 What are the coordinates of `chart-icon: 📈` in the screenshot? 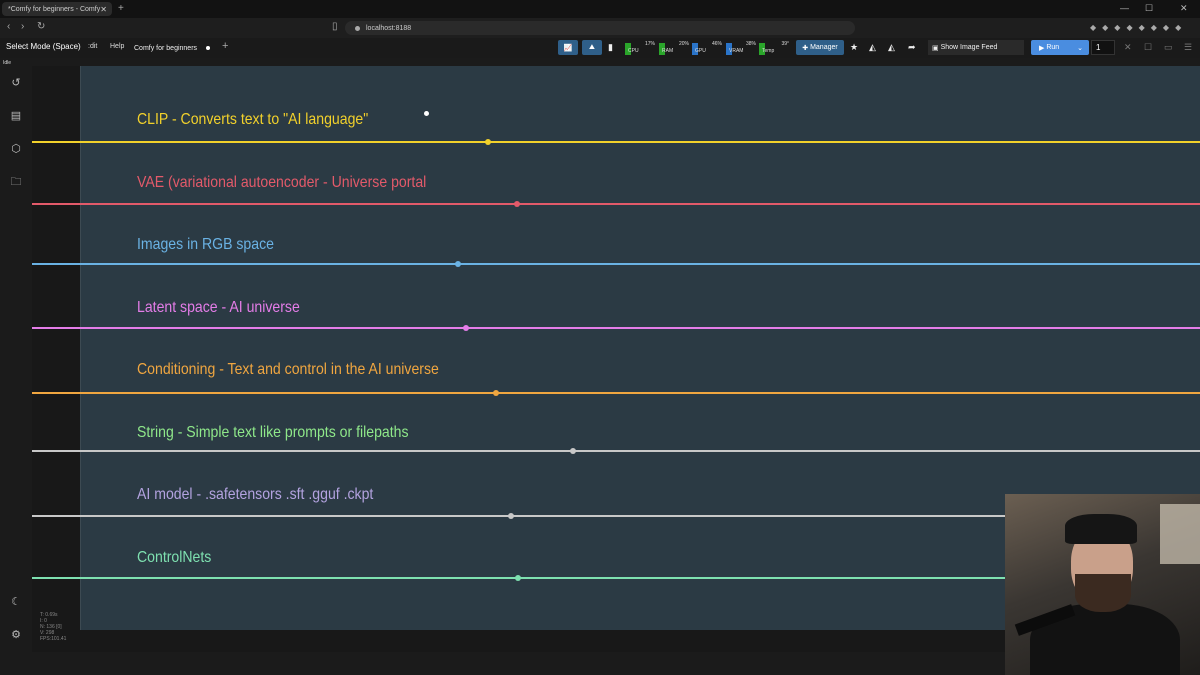 It's located at (568, 48).